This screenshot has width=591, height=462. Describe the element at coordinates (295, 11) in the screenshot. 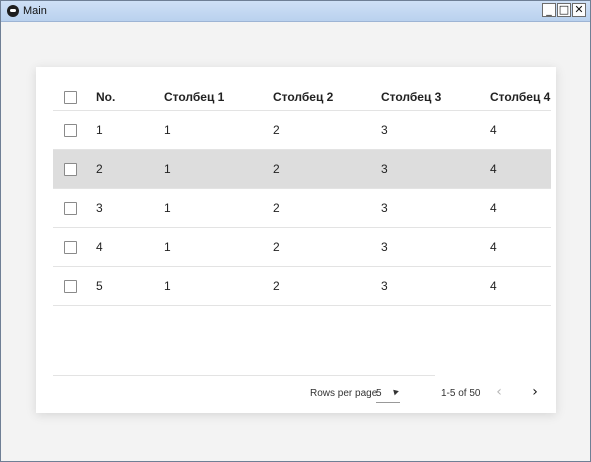

I see `title-bar: Main _ □ ✕` at that location.